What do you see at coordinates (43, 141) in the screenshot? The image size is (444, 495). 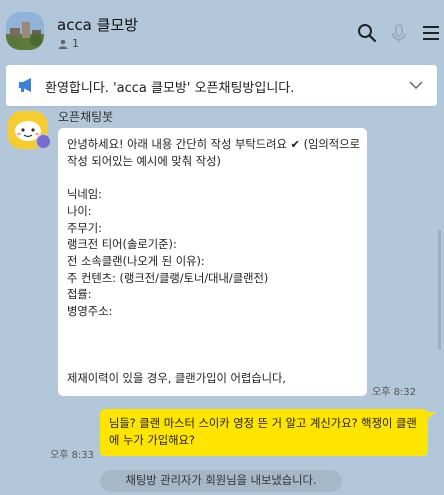 I see `bot-badge-icon` at bounding box center [43, 141].